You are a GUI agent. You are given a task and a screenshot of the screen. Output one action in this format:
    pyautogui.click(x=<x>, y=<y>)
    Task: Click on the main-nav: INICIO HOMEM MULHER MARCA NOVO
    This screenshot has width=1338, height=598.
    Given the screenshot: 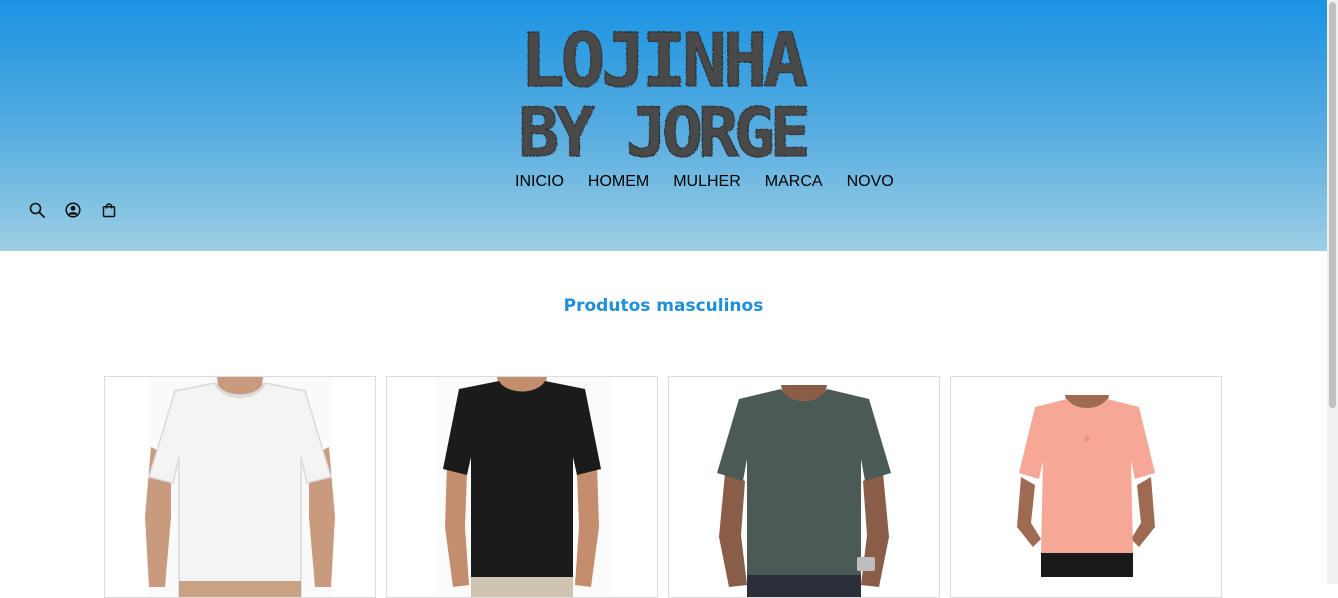 What is the action you would take?
    pyautogui.click(x=716, y=182)
    